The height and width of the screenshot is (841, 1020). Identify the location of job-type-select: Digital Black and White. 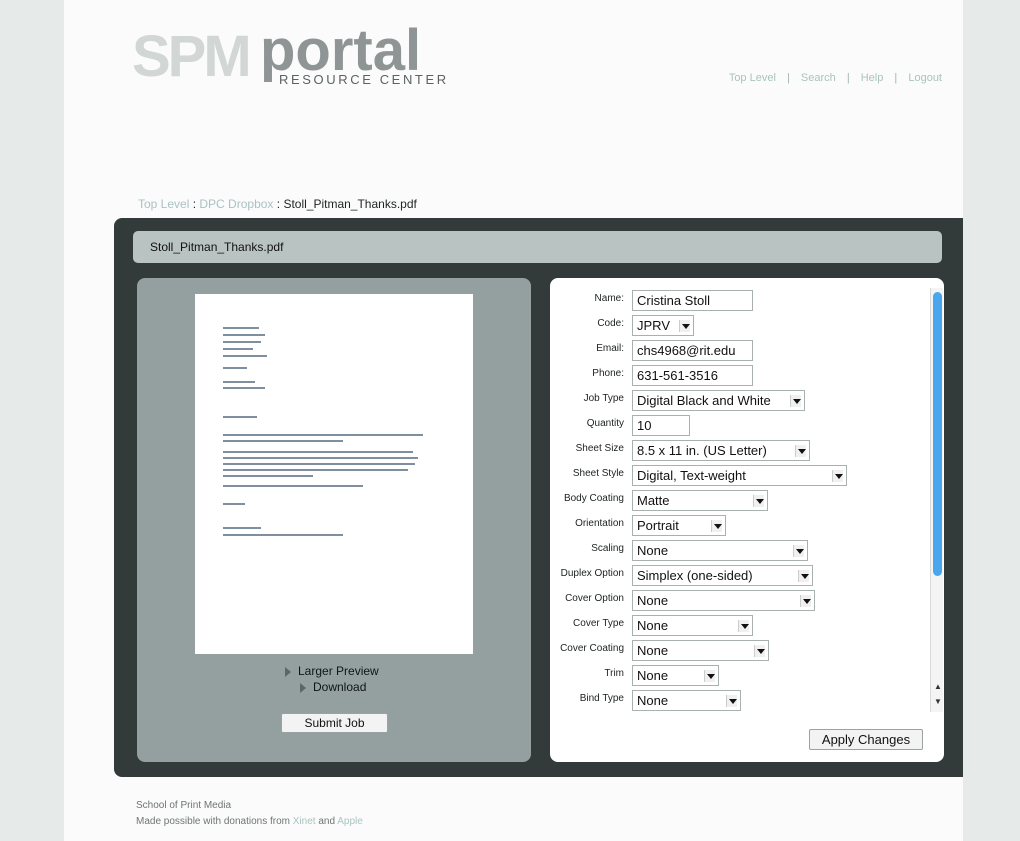
(718, 400).